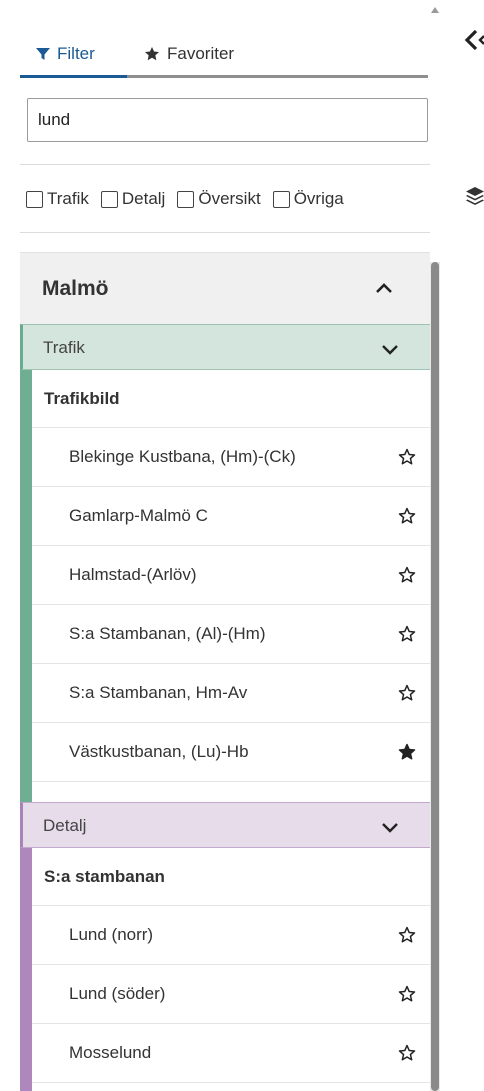  I want to click on checkbox-label: Detalj, so click(143, 198).